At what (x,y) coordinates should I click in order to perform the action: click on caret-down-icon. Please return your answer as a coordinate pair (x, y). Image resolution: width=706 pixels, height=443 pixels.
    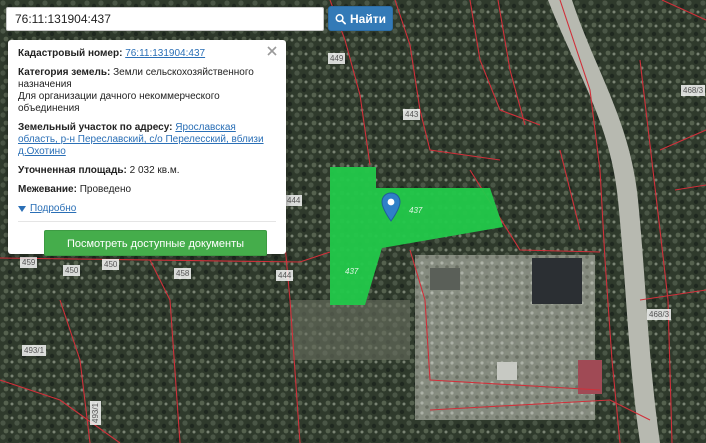
    Looking at the image, I should click on (22, 209).